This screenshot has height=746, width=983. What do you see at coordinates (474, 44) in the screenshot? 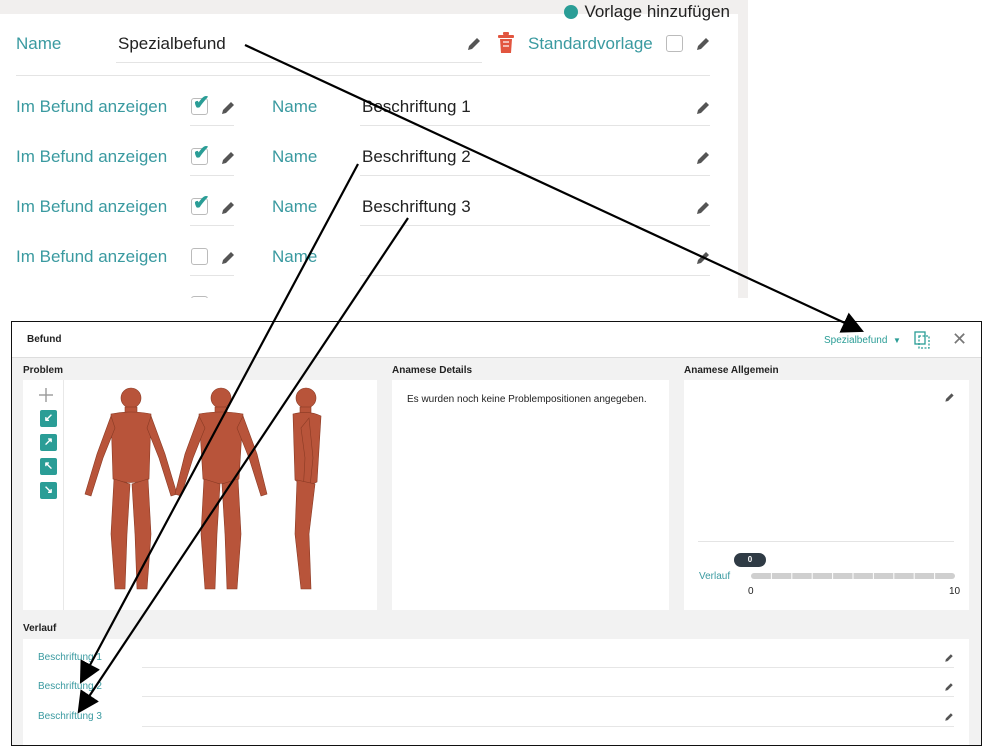
I see `edit-name-pencil-icon` at bounding box center [474, 44].